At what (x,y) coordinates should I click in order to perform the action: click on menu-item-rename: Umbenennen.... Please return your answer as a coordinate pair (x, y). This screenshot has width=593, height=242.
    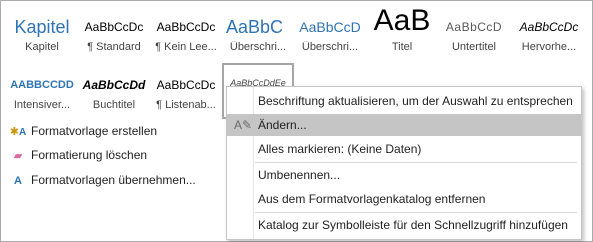
    Looking at the image, I should click on (404, 175).